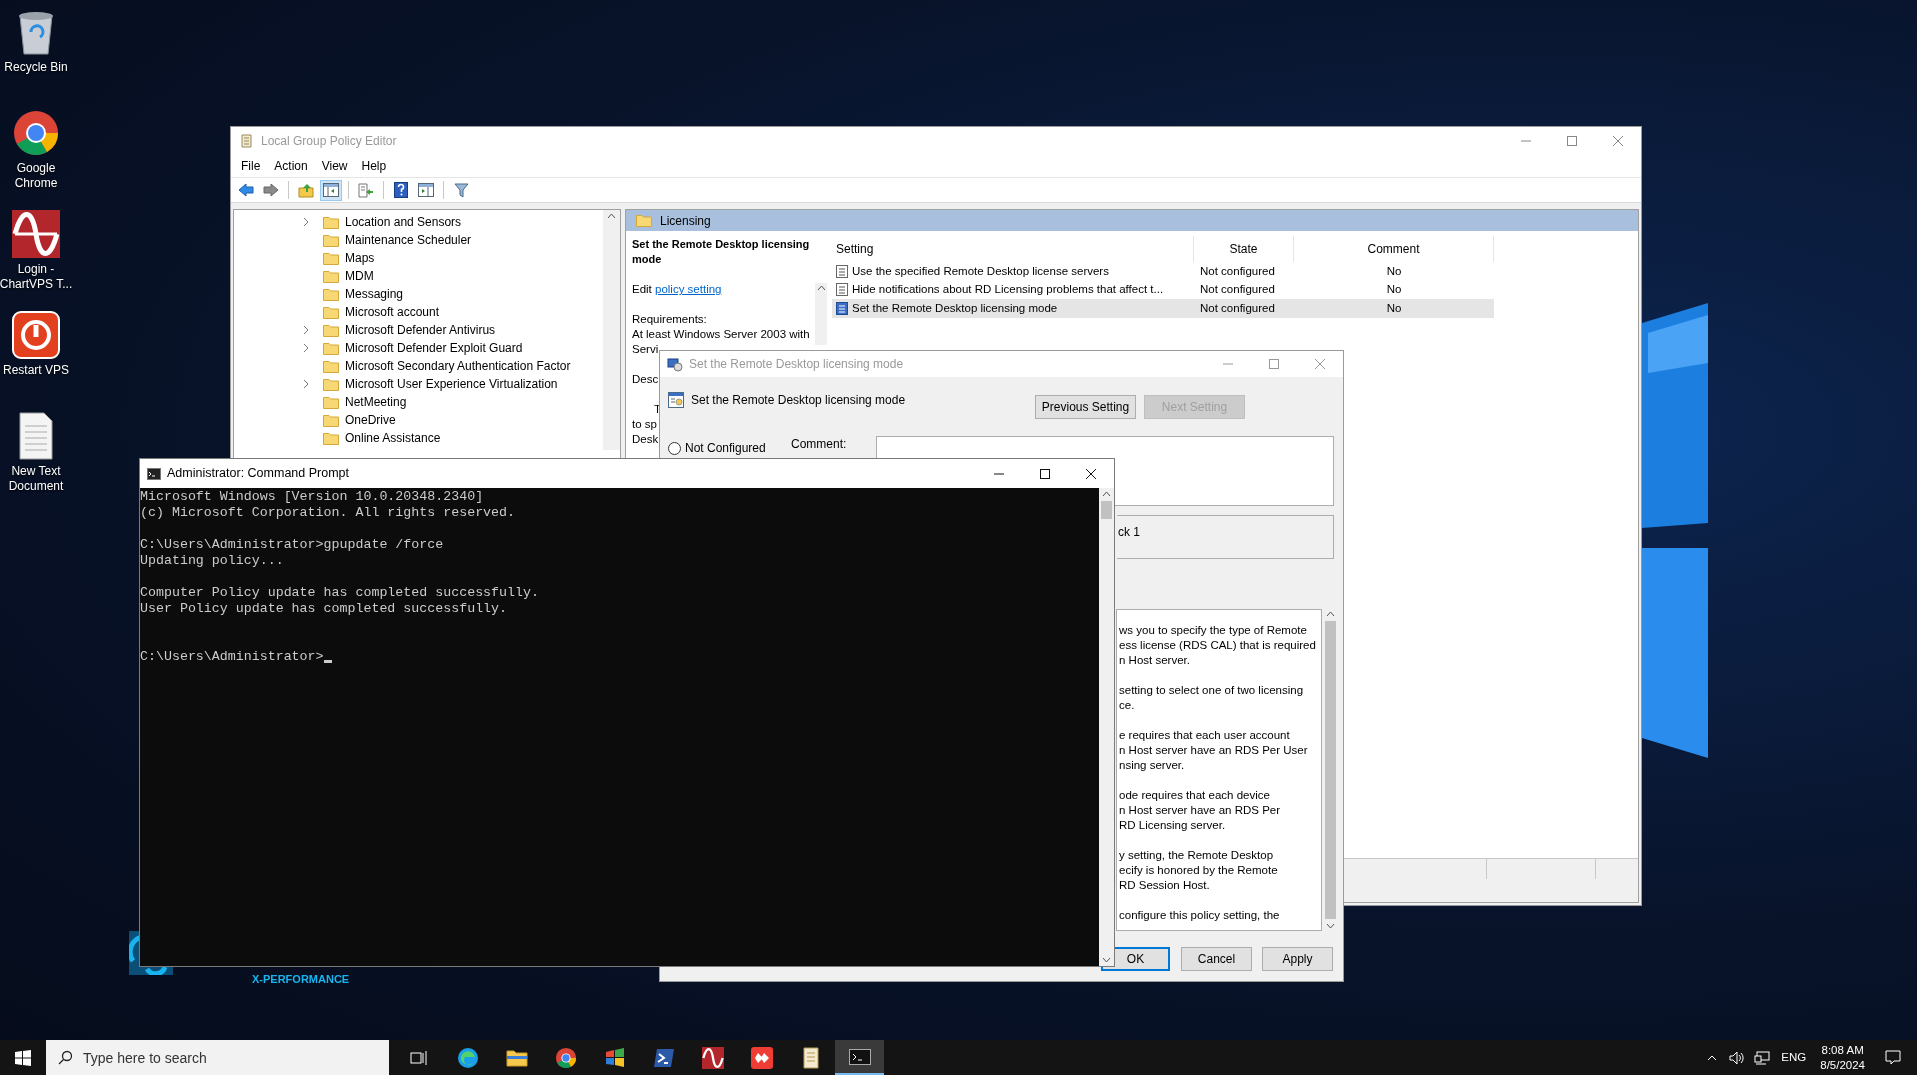 The height and width of the screenshot is (1075, 1917). What do you see at coordinates (1165, 885) in the screenshot?
I see `help-text: RD Session Host.` at bounding box center [1165, 885].